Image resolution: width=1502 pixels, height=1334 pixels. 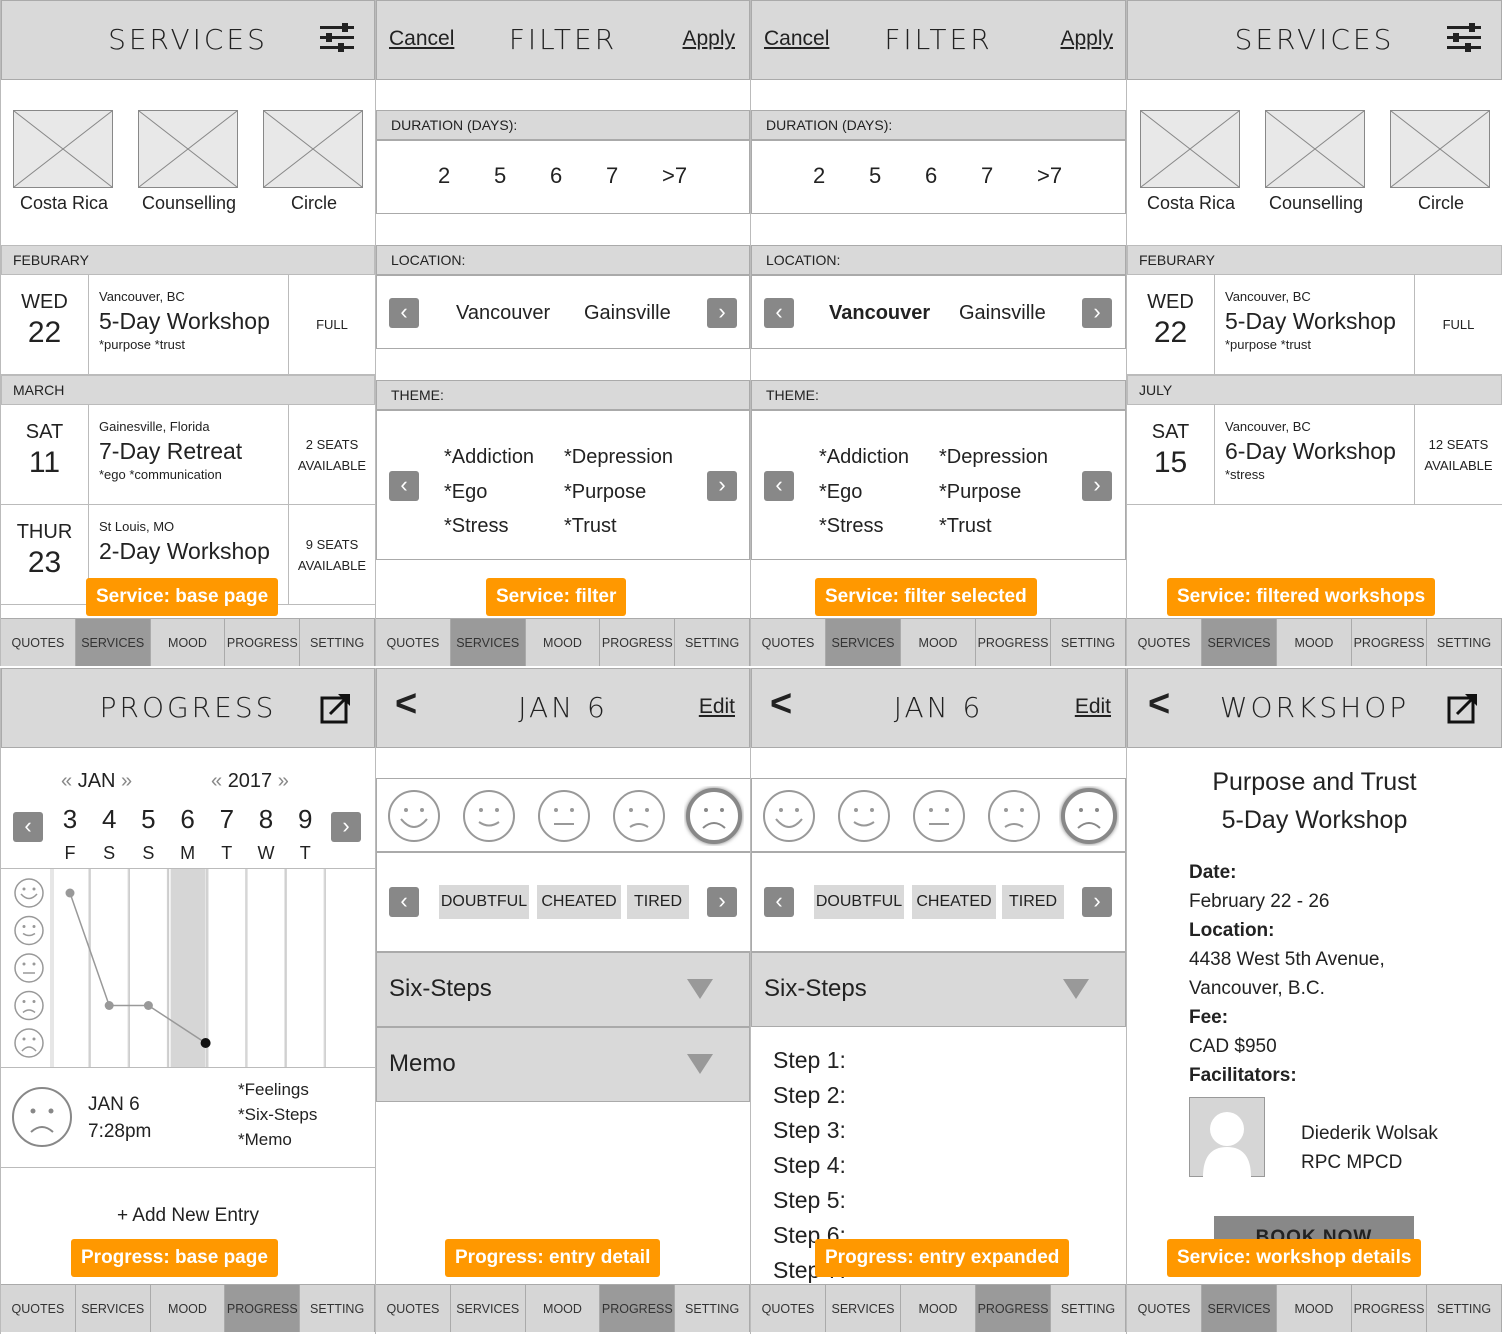 I want to click on prev-month-icon: «, so click(x=66, y=781).